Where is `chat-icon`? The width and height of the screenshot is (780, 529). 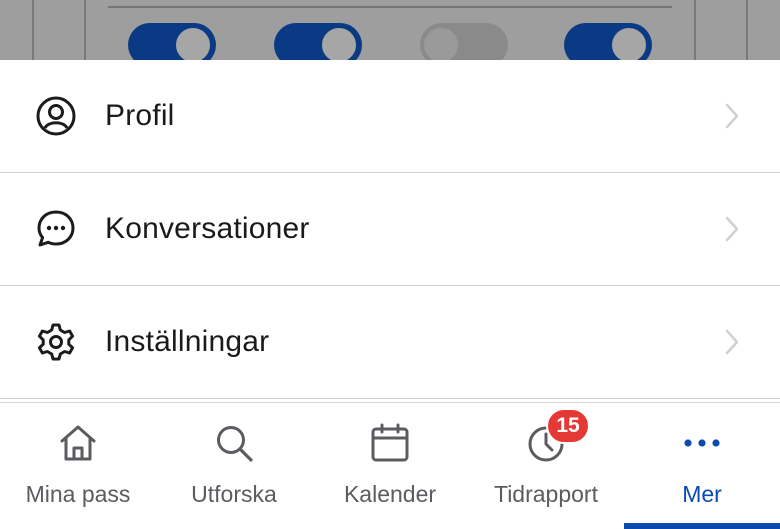 chat-icon is located at coordinates (56, 229).